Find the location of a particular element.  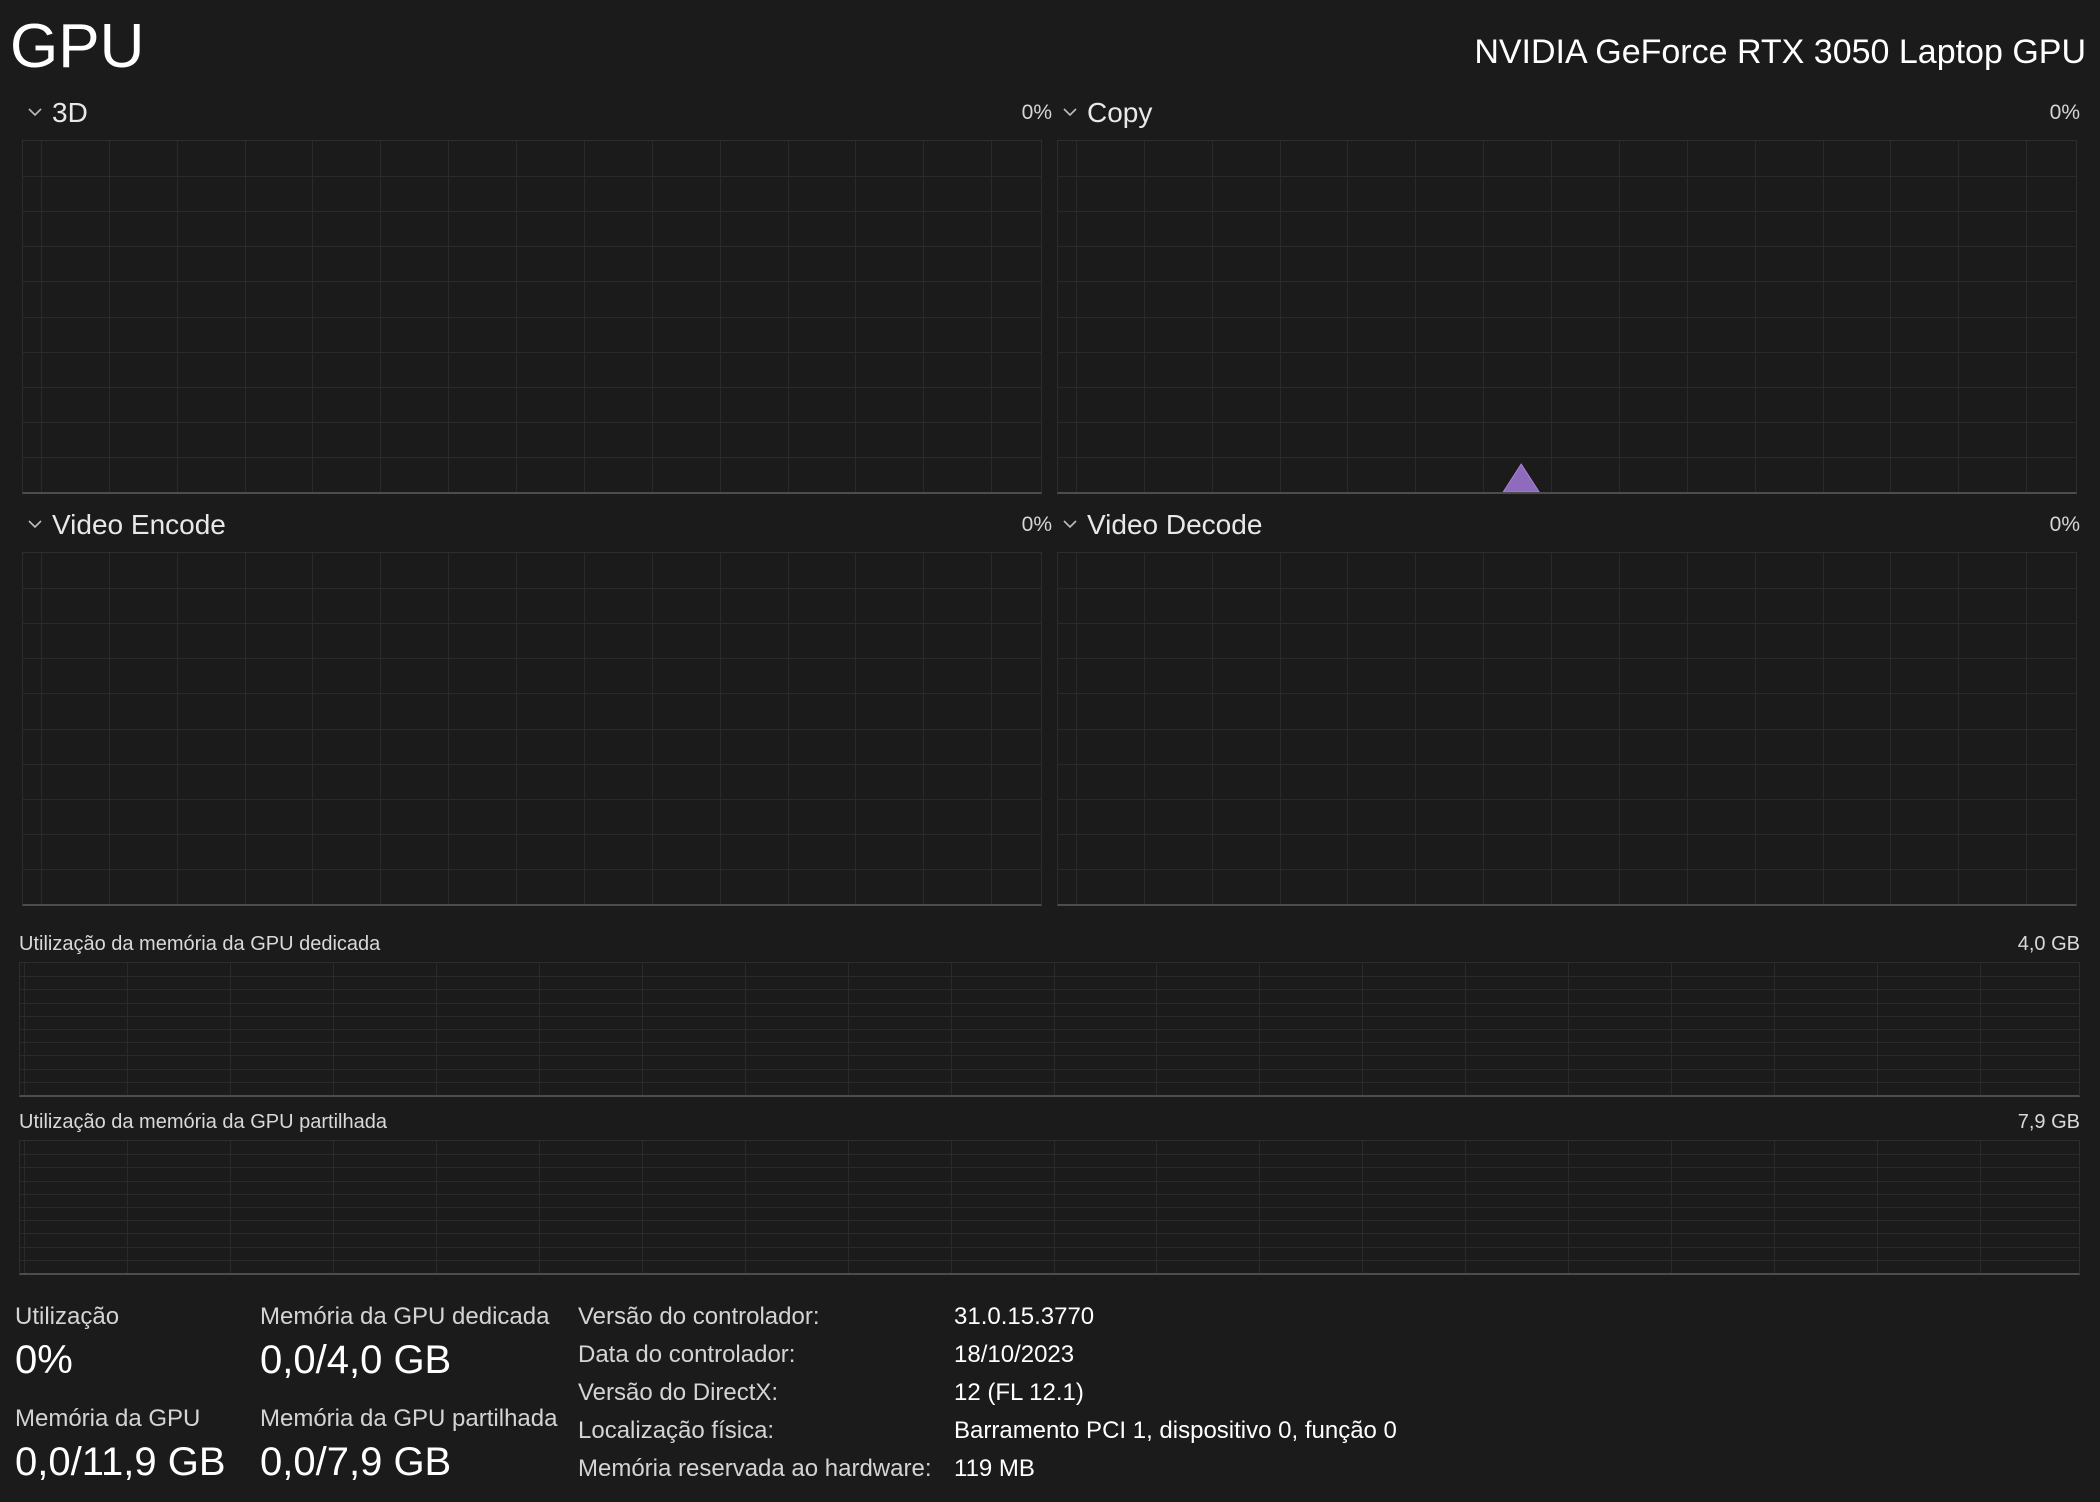

driver-date-value: 18/10/2023 is located at coordinates (1014, 1354).